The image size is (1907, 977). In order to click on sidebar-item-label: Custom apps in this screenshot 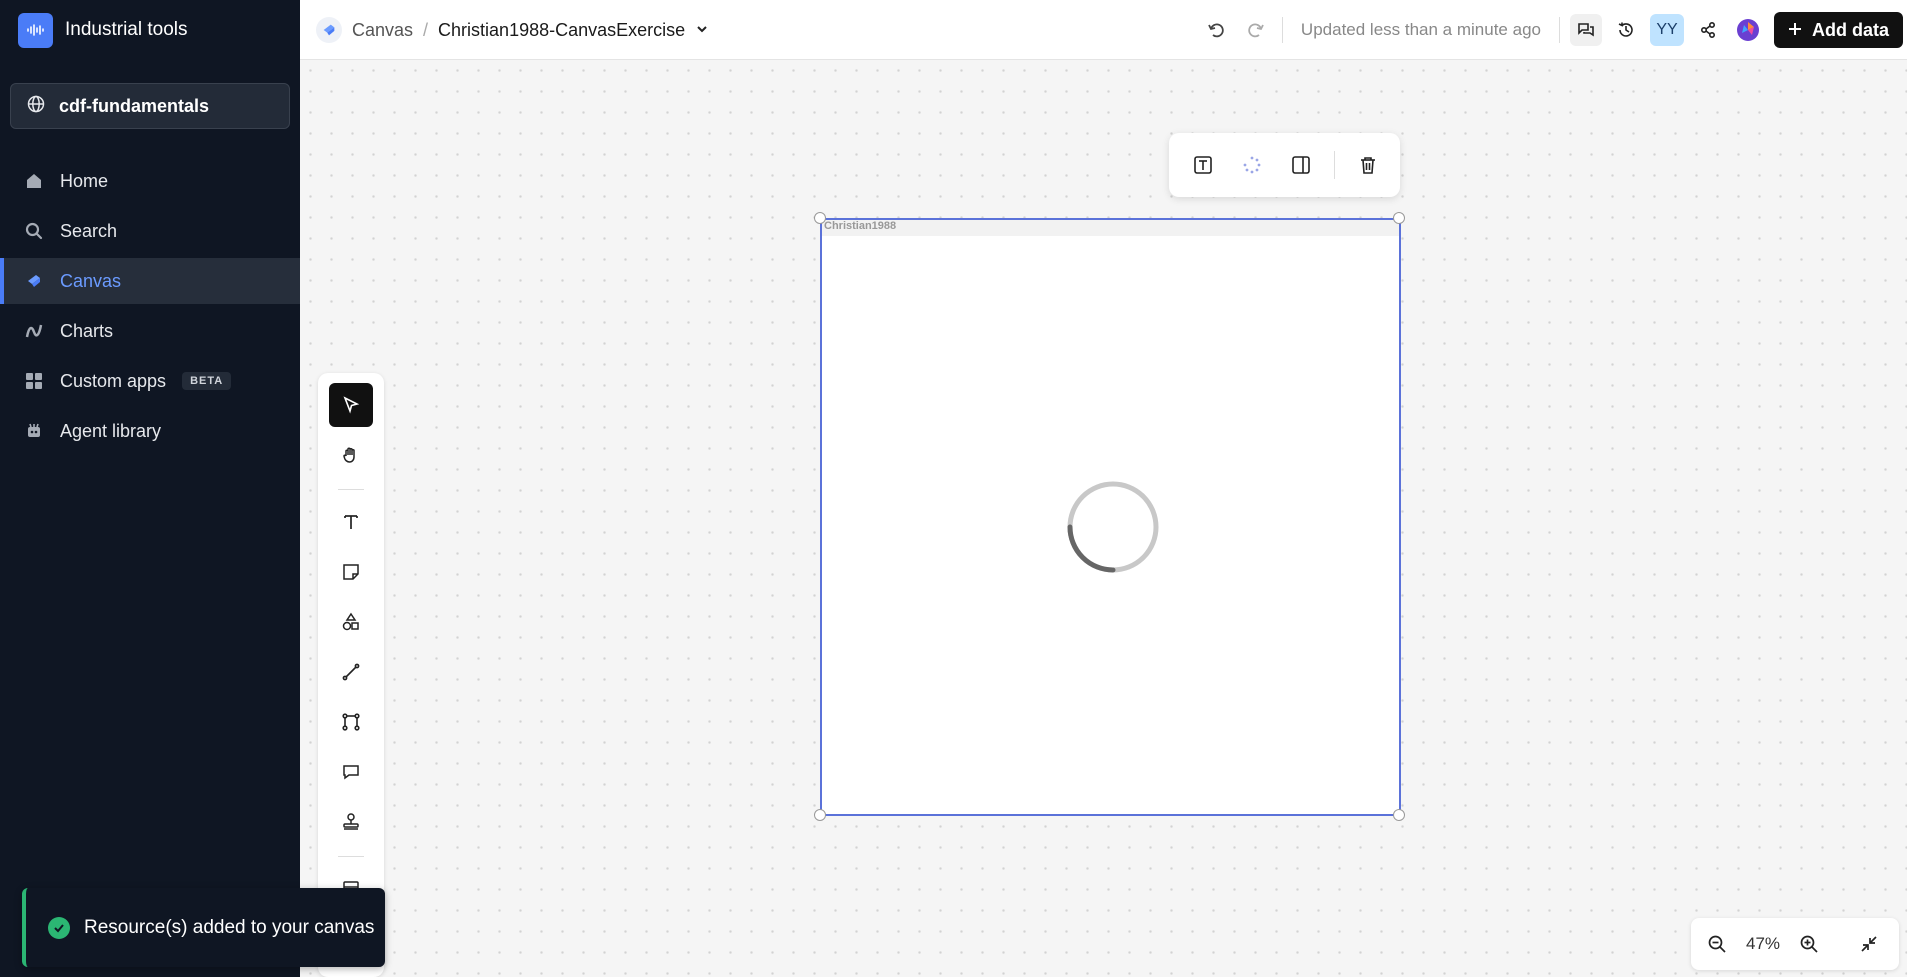, I will do `click(113, 380)`.